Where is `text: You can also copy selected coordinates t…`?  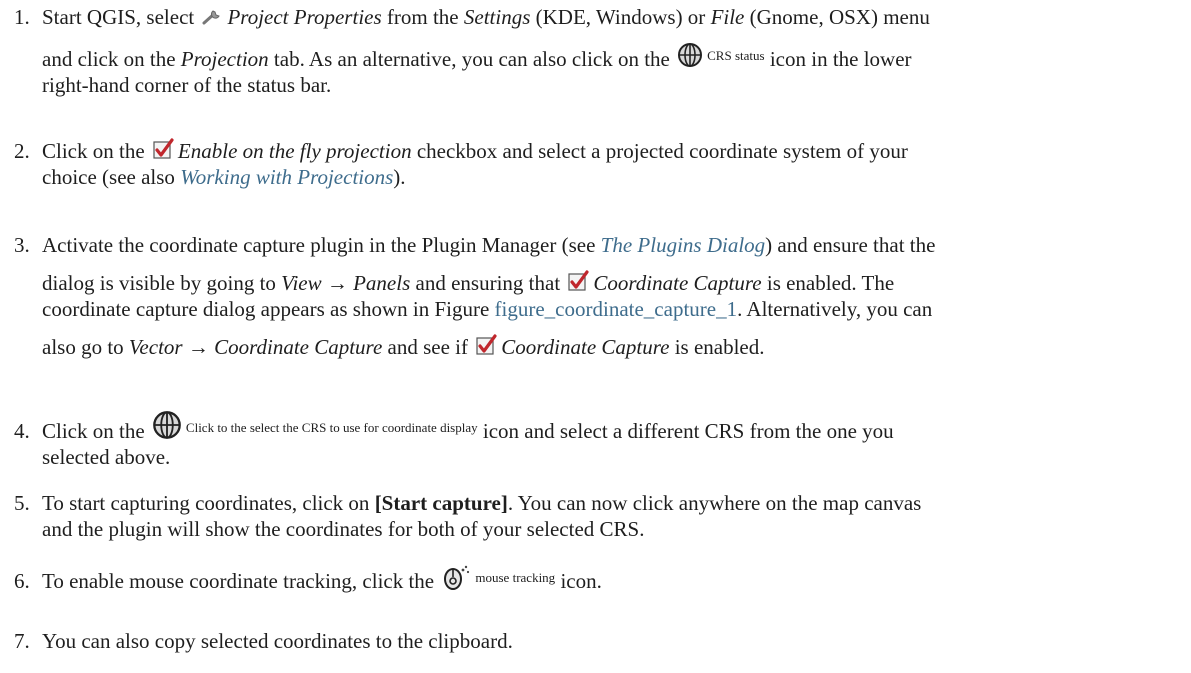
text: You can also copy selected coordinates t… is located at coordinates (277, 641).